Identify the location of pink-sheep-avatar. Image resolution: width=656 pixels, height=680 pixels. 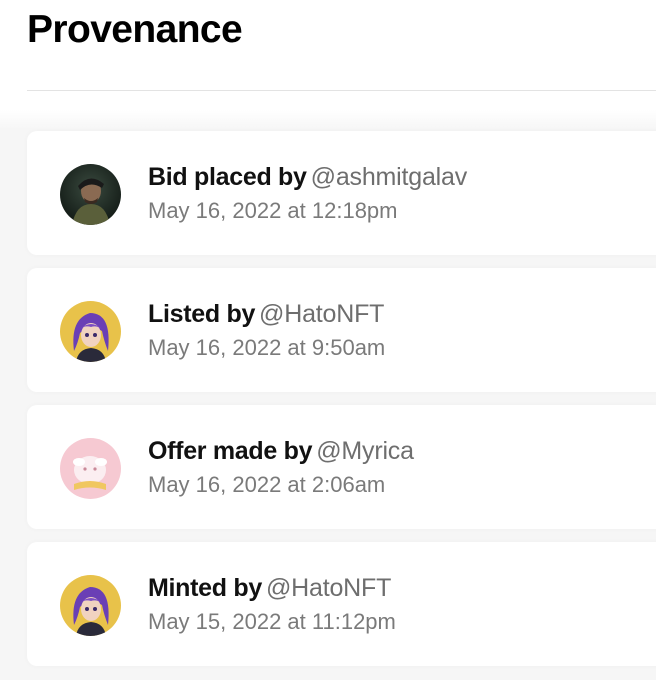
(90, 468).